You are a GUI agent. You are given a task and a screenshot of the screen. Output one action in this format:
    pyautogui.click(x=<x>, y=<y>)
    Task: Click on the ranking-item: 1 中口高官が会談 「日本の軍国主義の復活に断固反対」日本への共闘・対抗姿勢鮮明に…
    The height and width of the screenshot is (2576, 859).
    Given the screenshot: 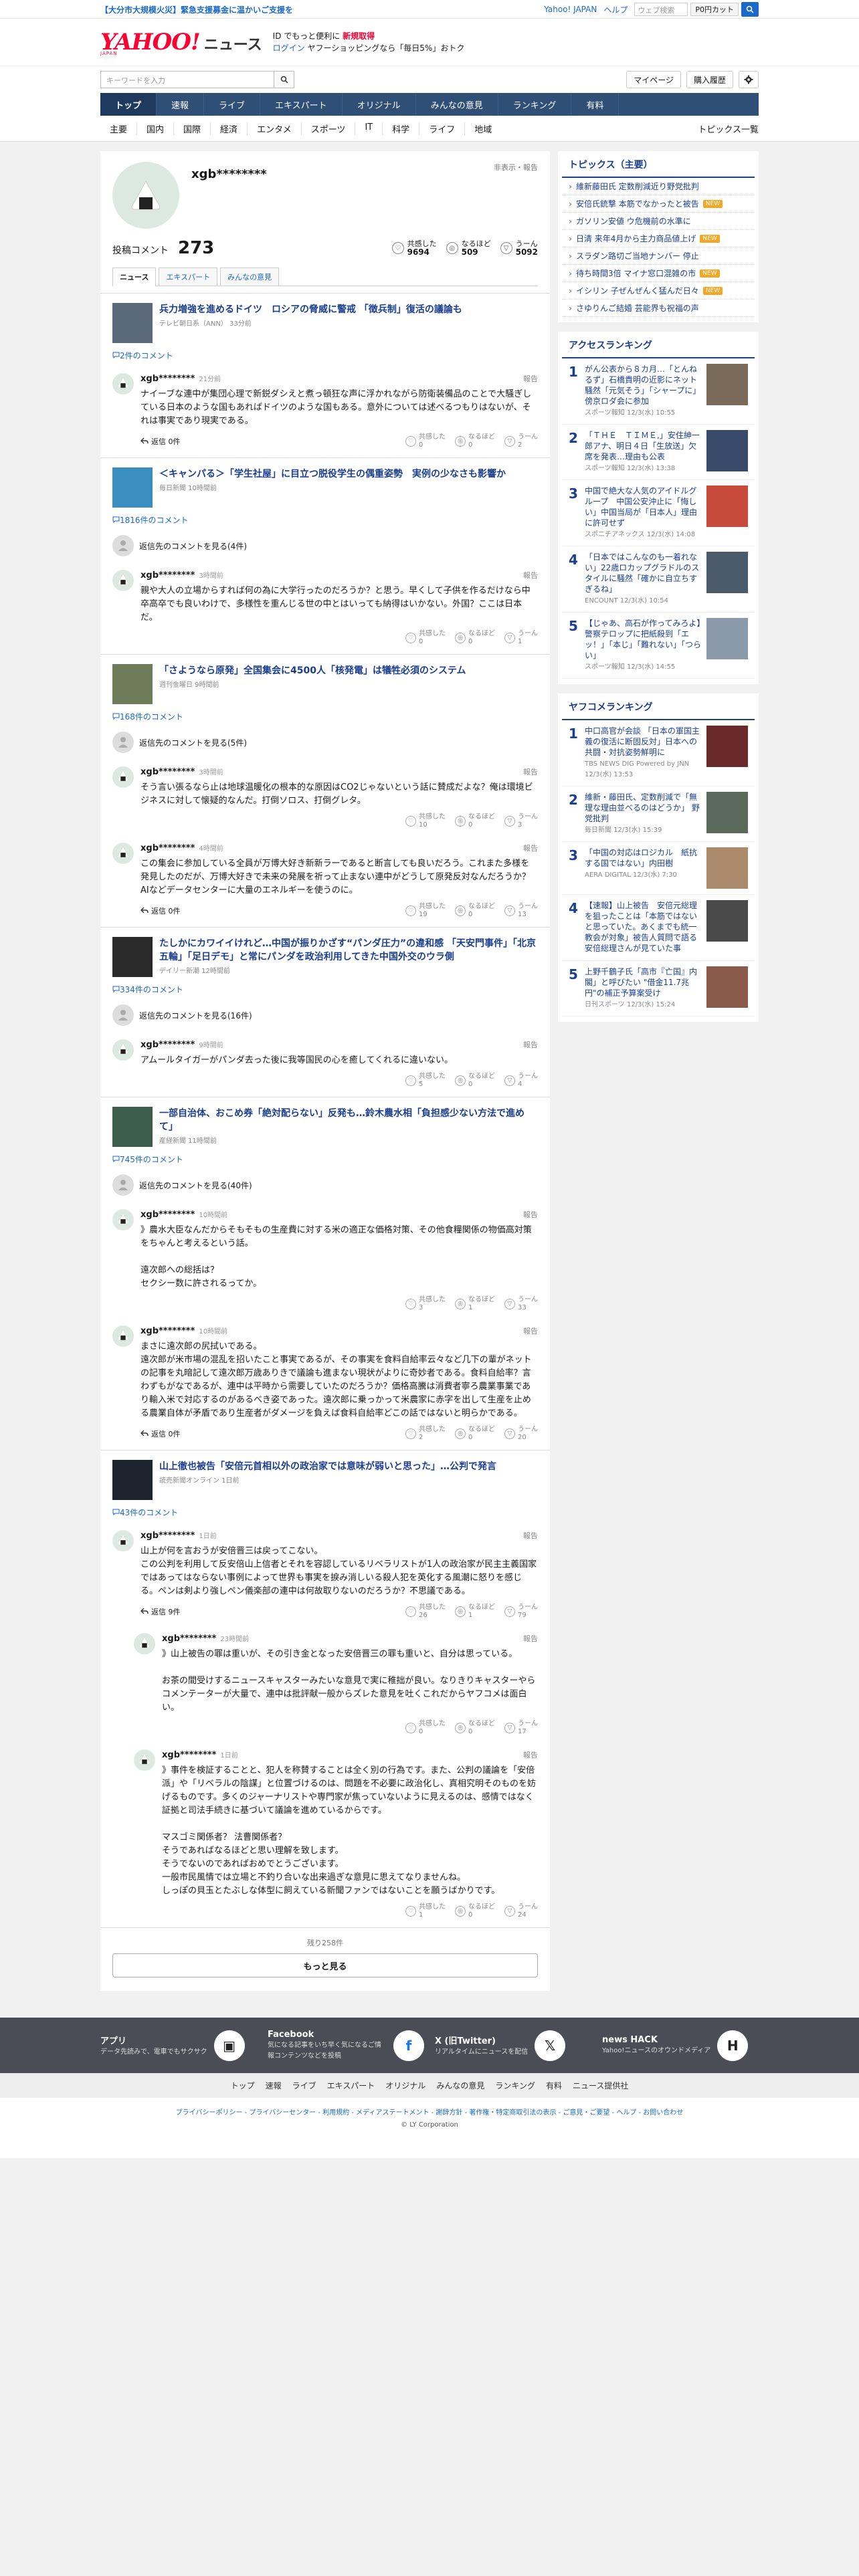 What is the action you would take?
    pyautogui.click(x=658, y=753)
    